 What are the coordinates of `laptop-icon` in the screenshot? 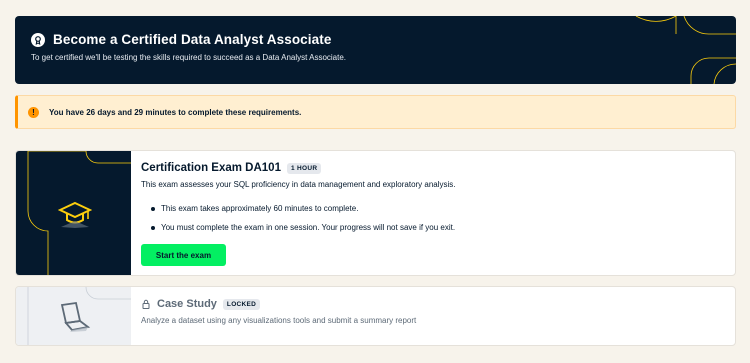 It's located at (75, 316).